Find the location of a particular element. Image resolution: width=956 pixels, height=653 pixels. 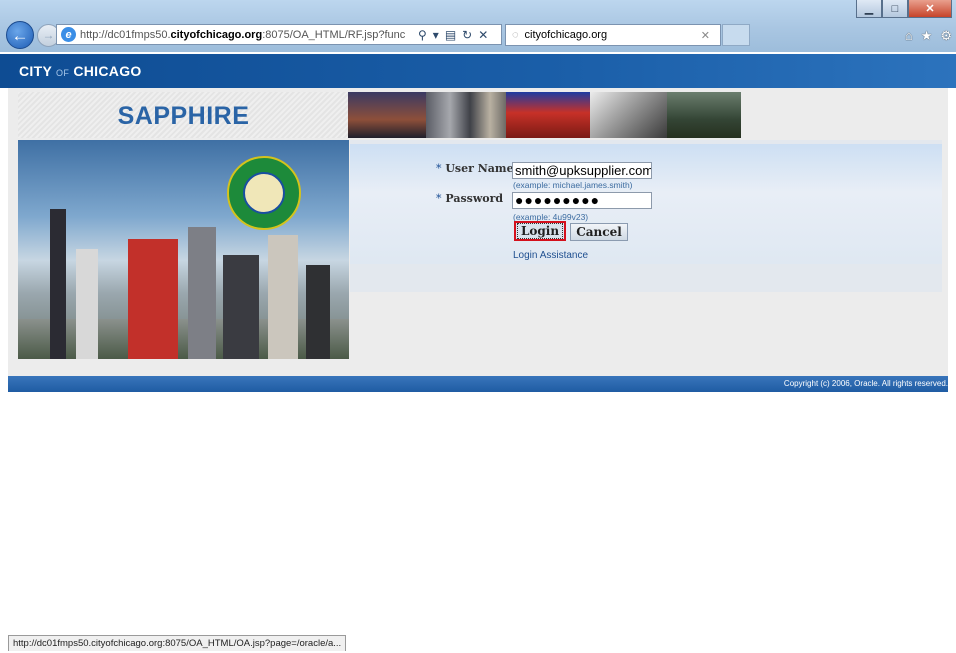

buckingham-photo is located at coordinates (548, 115).